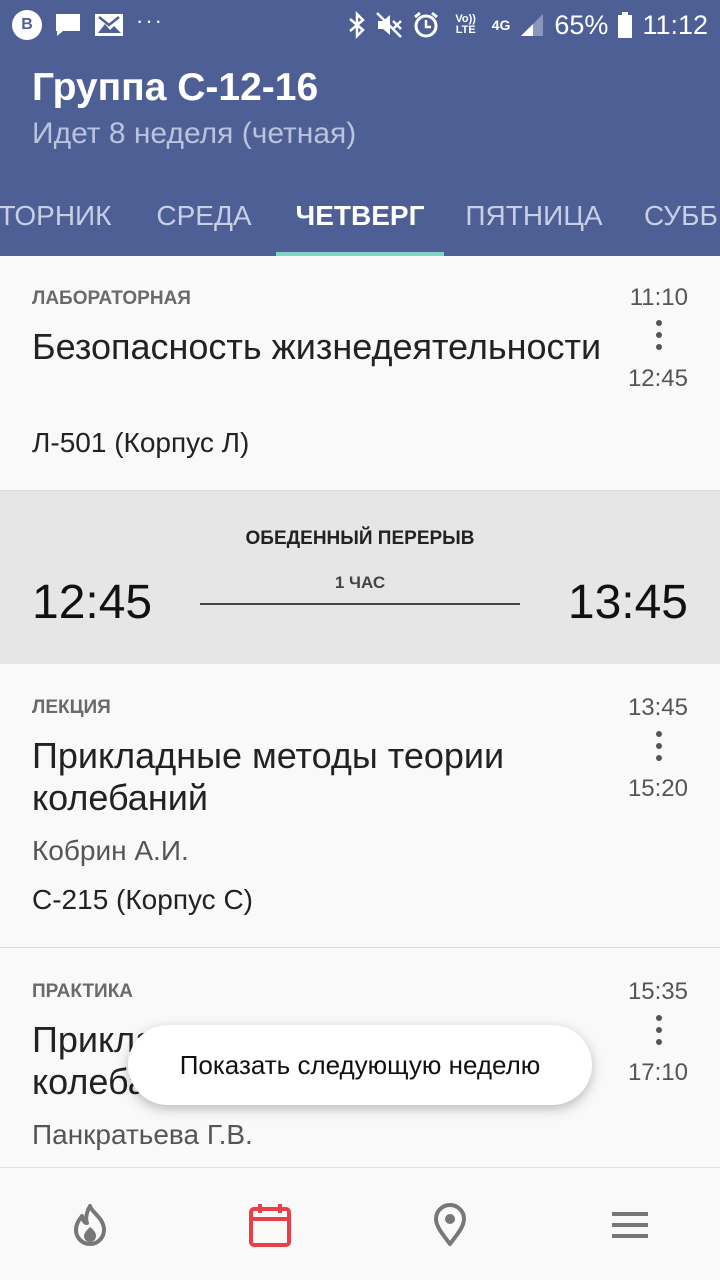  Describe the element at coordinates (357, 25) in the screenshot. I see `bluetooth-icon` at that location.